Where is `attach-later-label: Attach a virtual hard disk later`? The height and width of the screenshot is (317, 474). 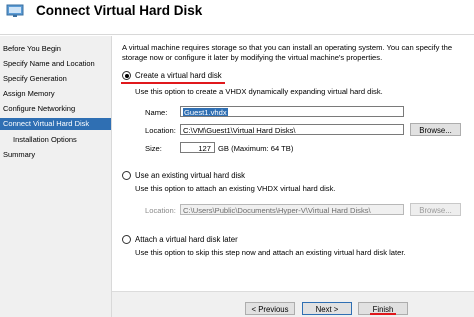 attach-later-label: Attach a virtual hard disk later is located at coordinates (186, 239).